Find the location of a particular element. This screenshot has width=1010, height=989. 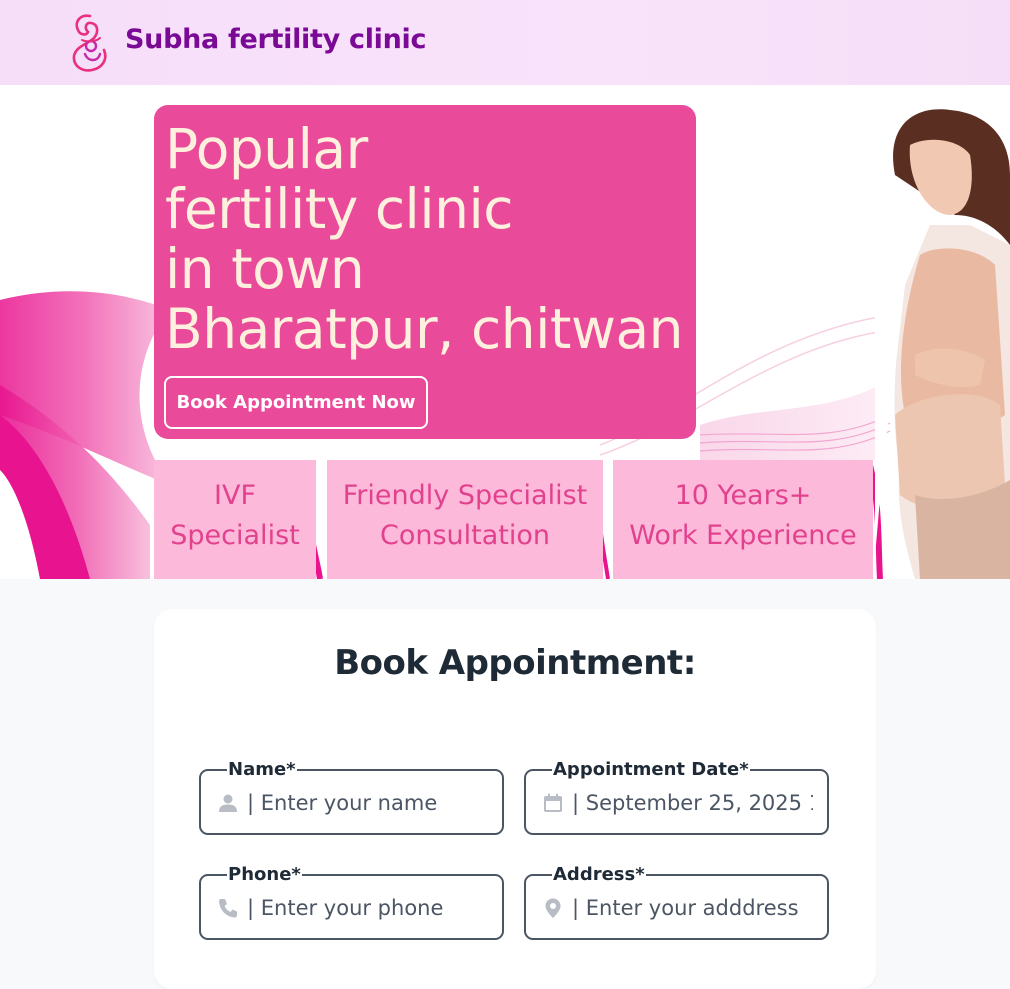

phone-field: Phone* is located at coordinates (351, 902).